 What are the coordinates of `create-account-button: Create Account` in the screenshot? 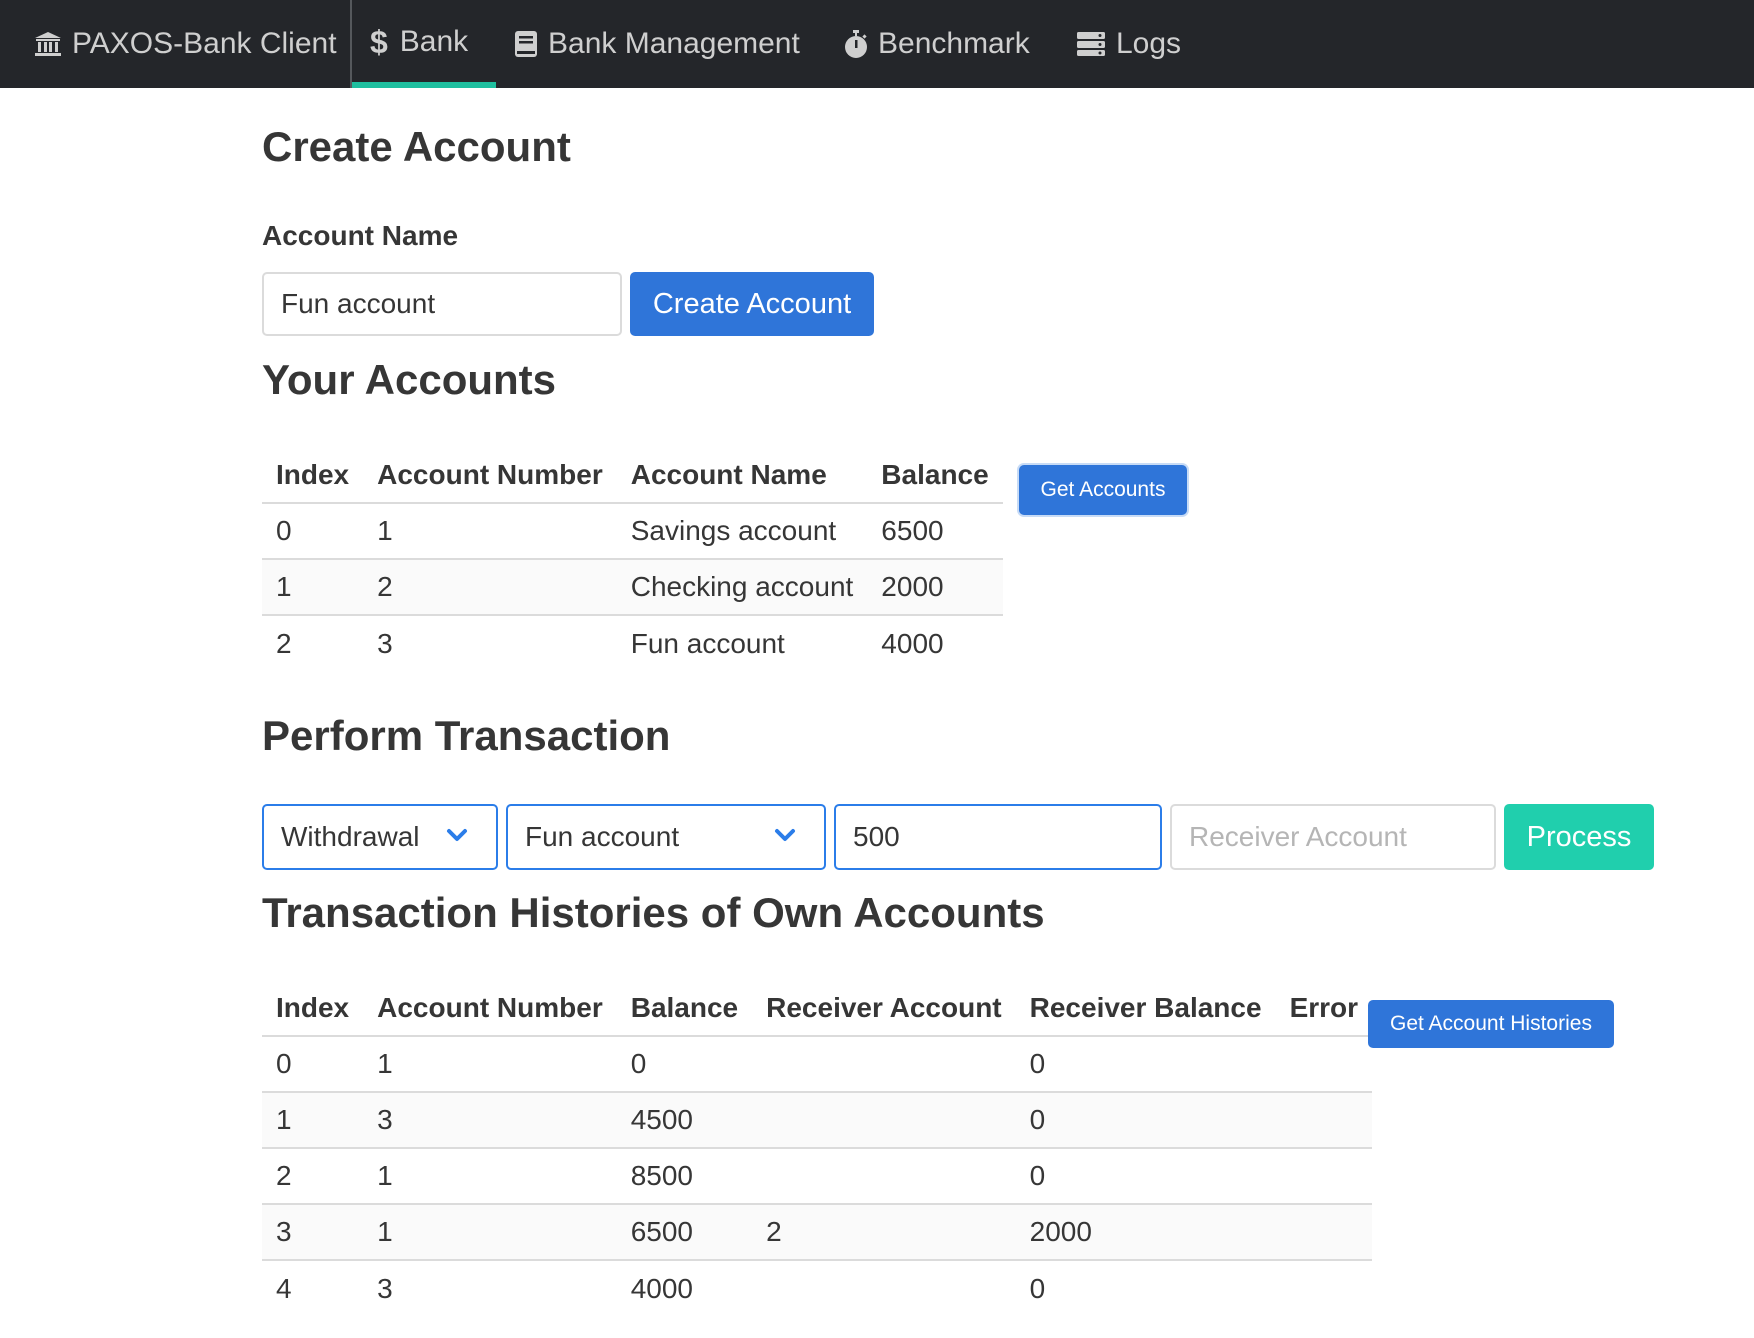 It's located at (752, 304).